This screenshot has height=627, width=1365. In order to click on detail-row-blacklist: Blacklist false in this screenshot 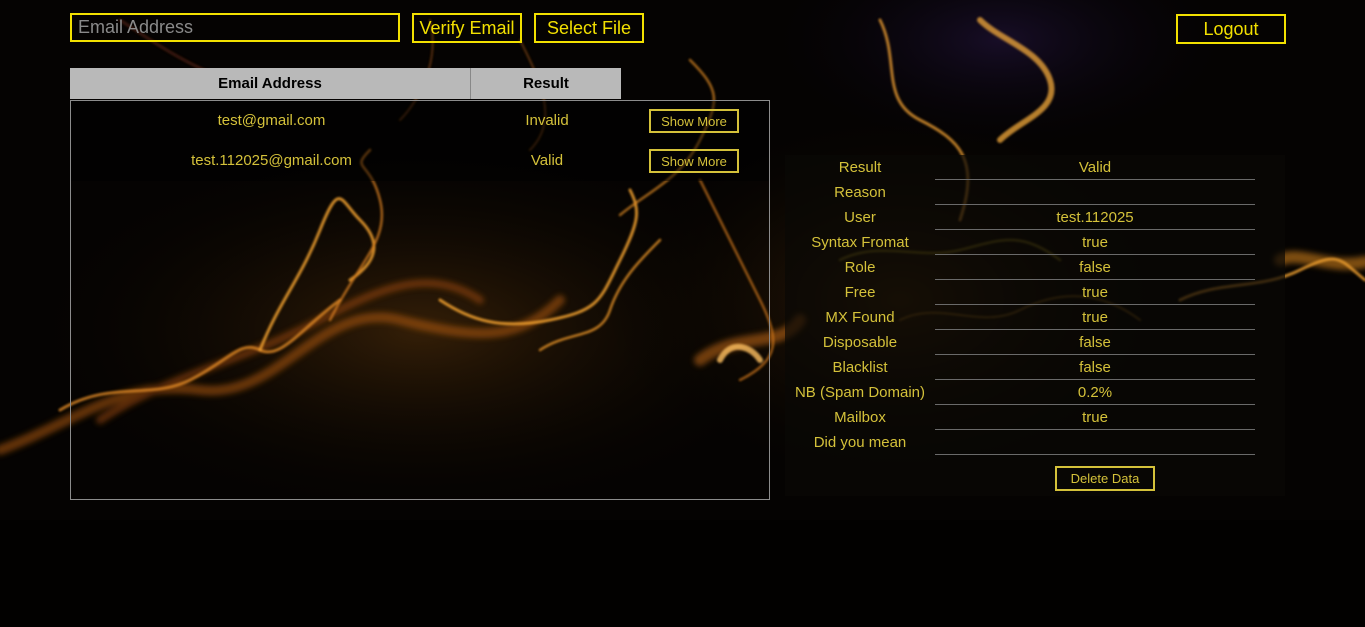, I will do `click(1035, 367)`.